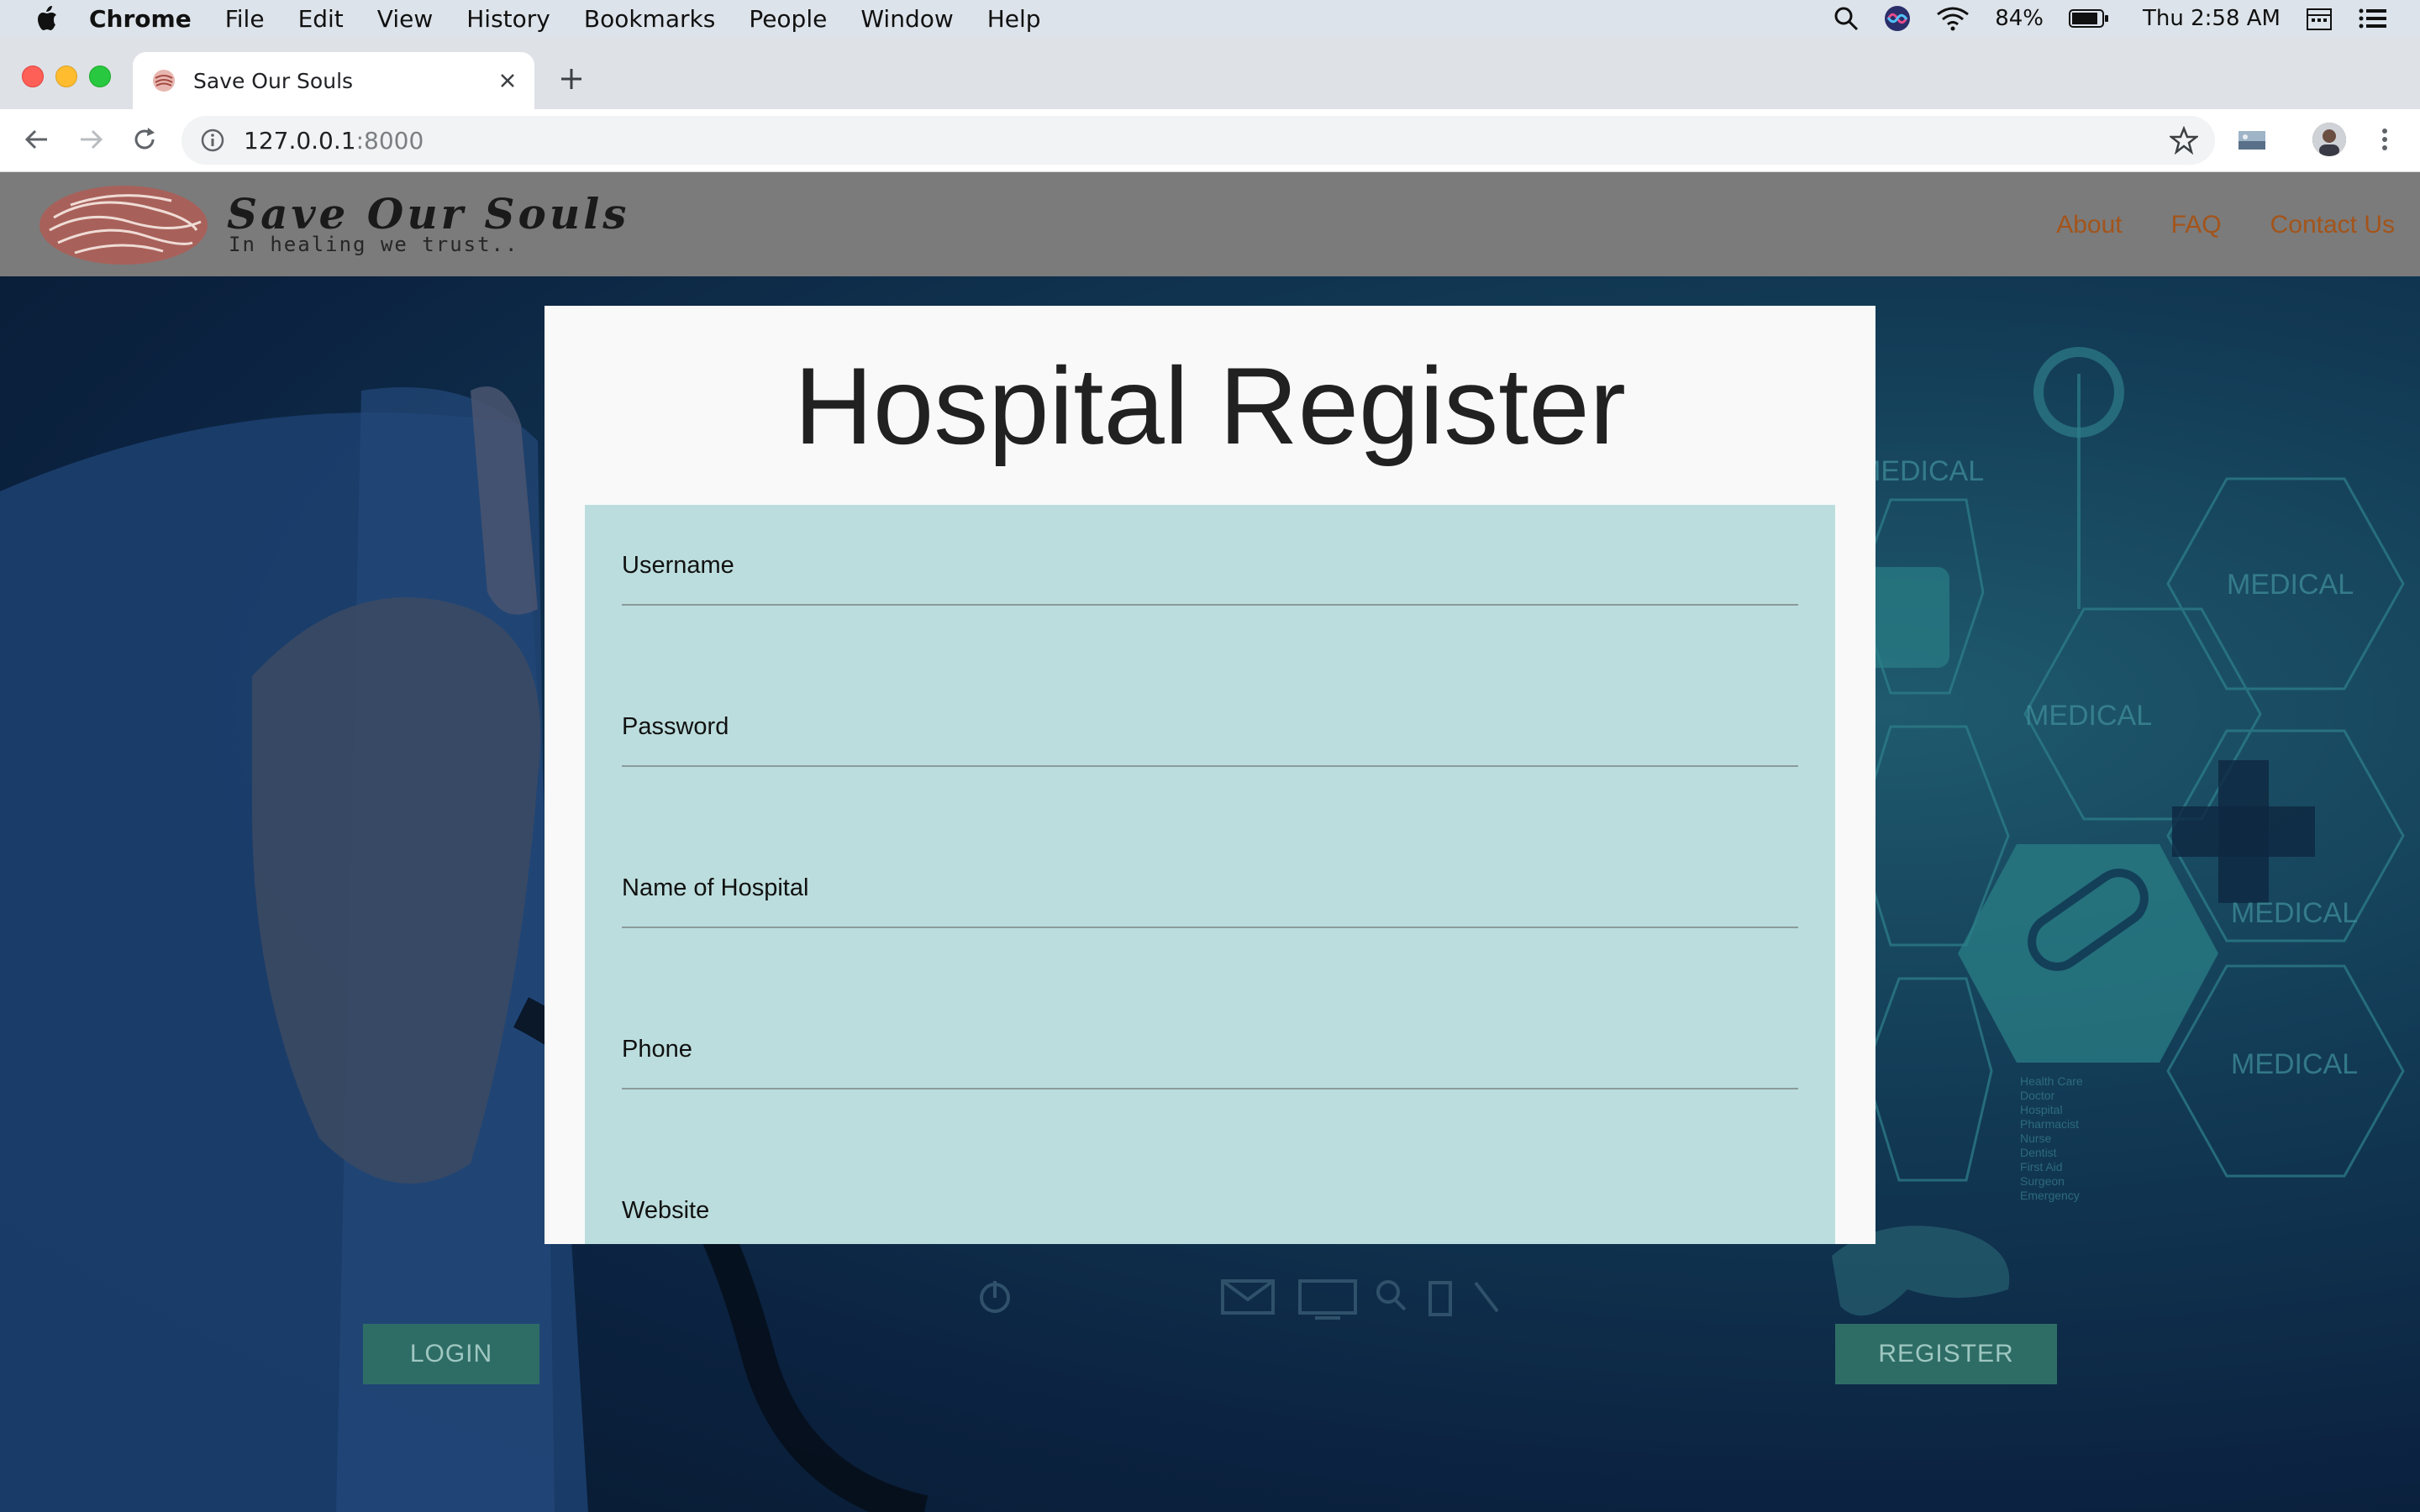 This screenshot has height=1512, width=2420. I want to click on site-nav: About FAQ Contact Us, so click(2225, 225).